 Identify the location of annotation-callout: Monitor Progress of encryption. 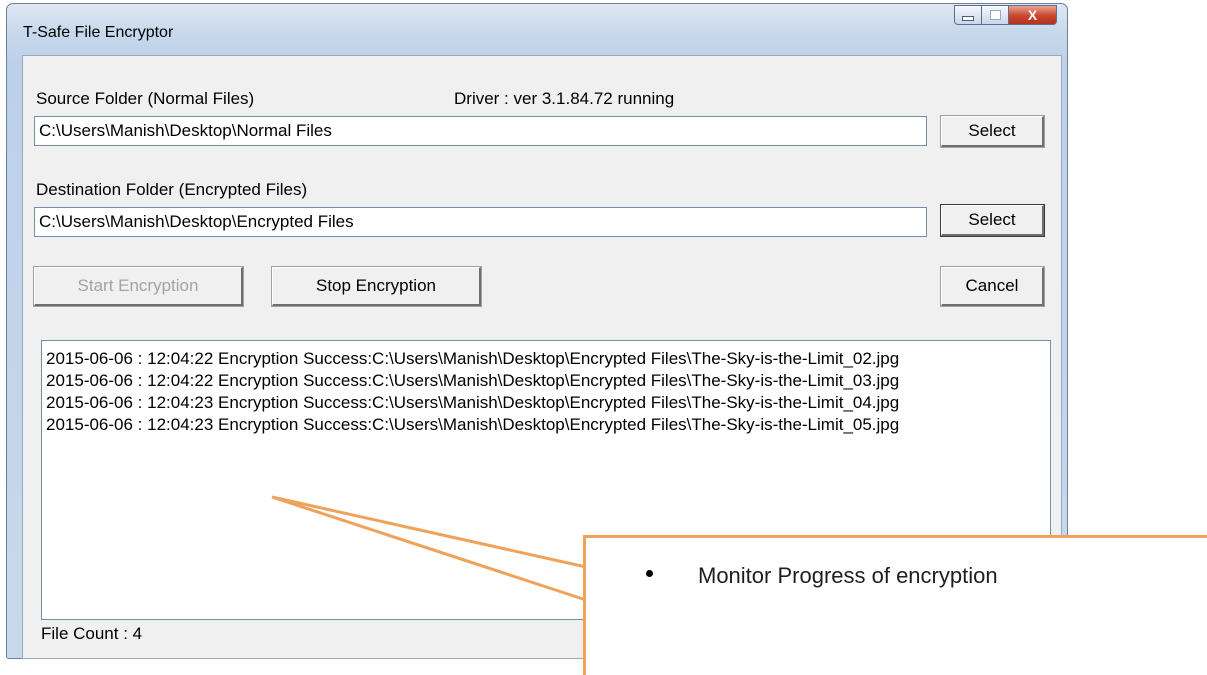
(895, 605).